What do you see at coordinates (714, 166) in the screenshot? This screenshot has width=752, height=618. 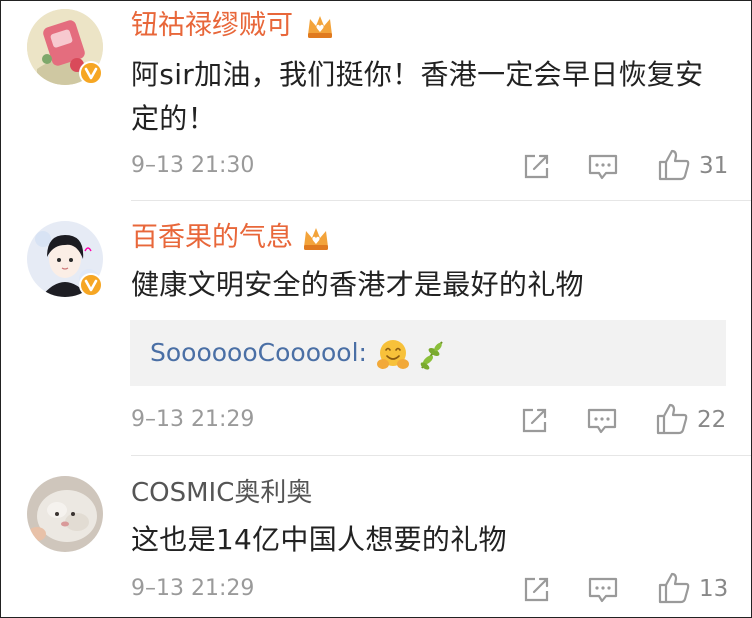 I see `like-count: 31` at bounding box center [714, 166].